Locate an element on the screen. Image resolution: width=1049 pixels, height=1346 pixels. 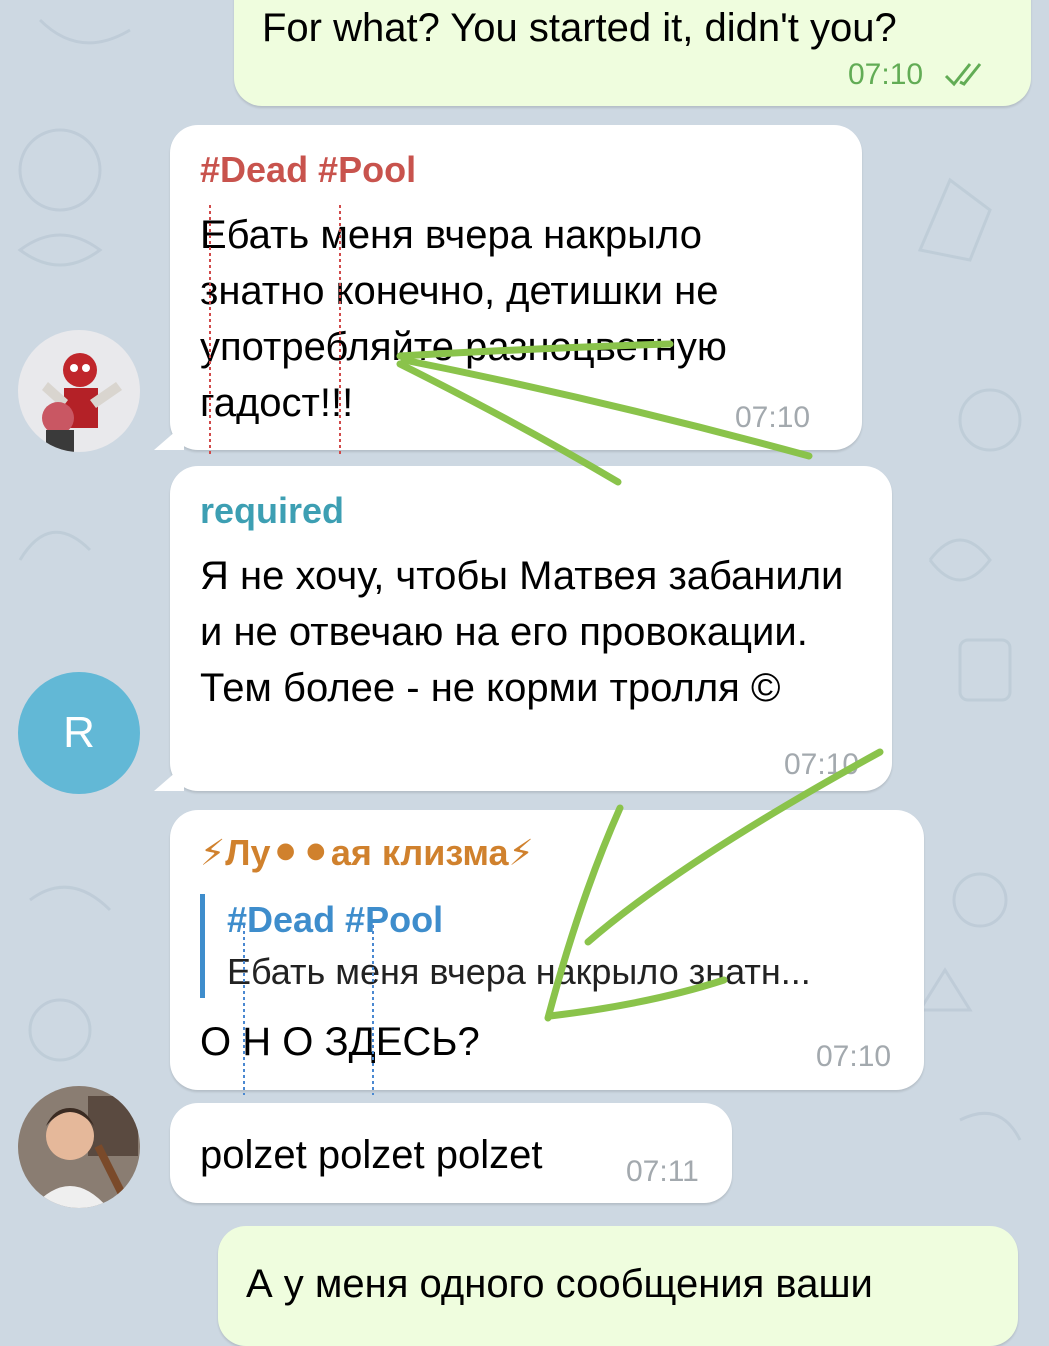
avatar-deadpool is located at coordinates (79, 391).